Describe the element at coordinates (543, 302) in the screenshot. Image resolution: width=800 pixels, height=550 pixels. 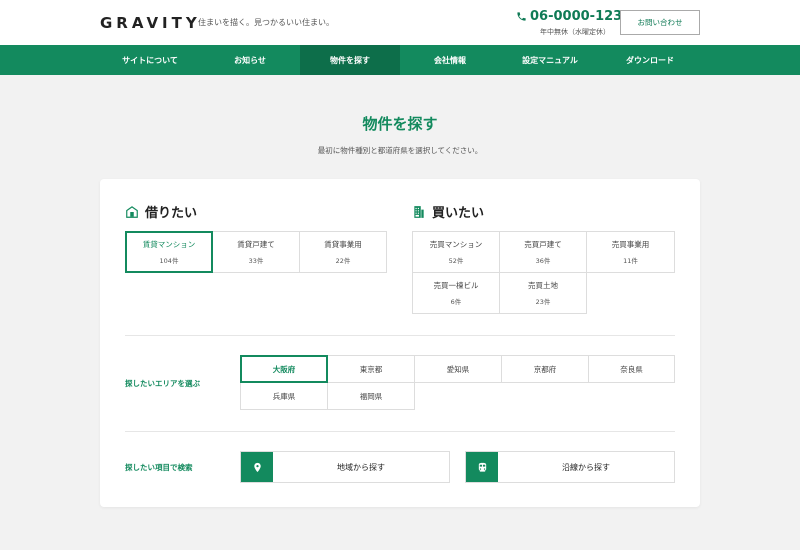
I see `property-type-count: 23件` at that location.